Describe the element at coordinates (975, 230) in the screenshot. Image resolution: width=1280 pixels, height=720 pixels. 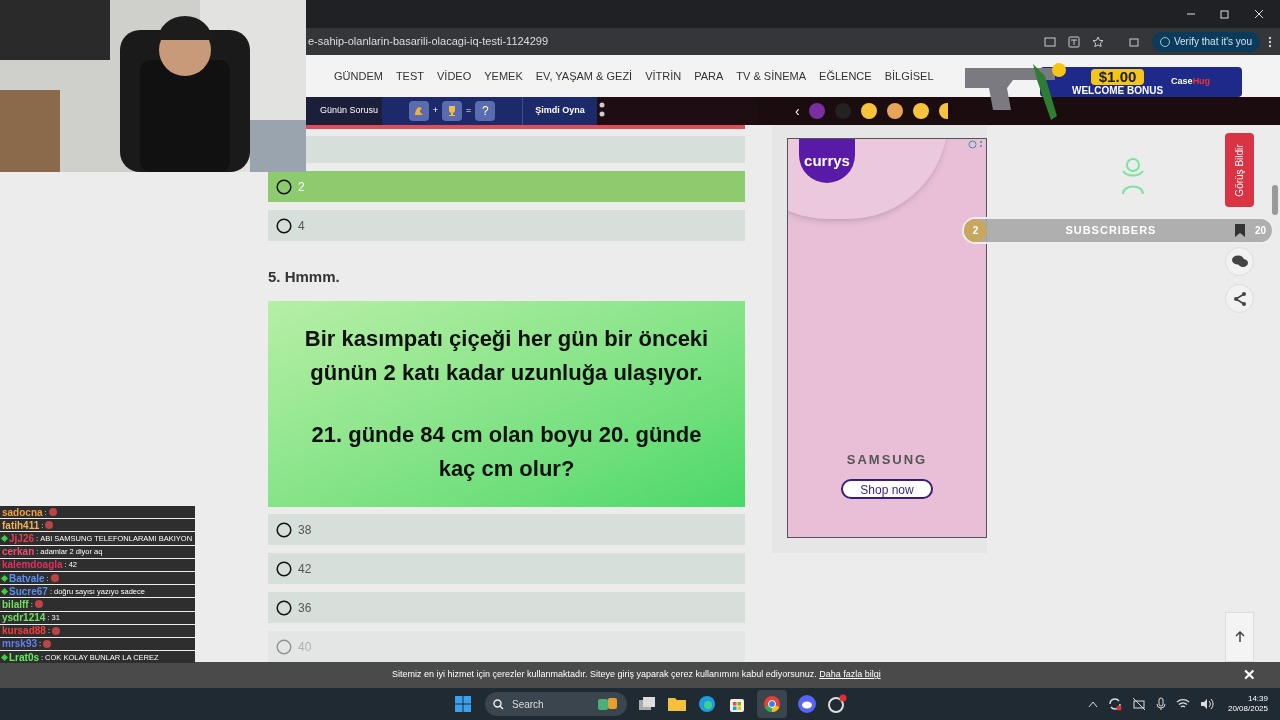
I see `subscriber-count: 2` at that location.